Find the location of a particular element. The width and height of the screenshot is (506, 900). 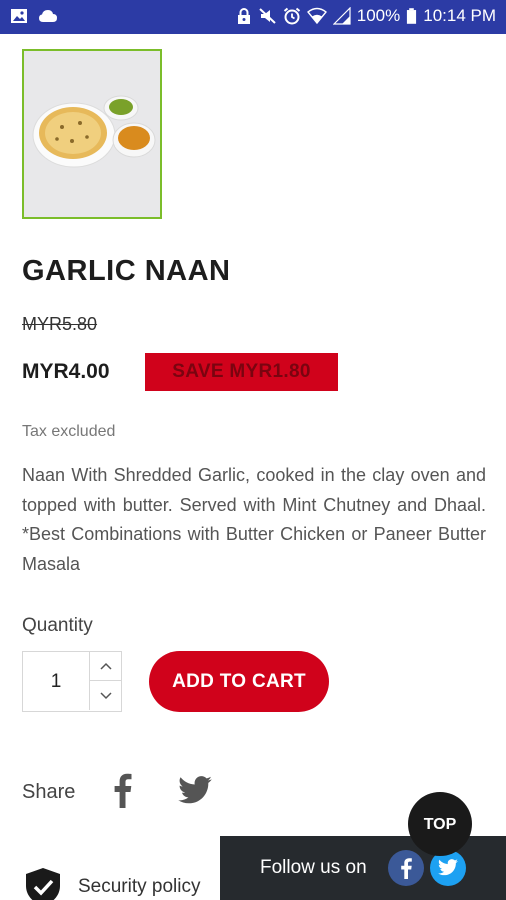

follow-us-label: Follow us on is located at coordinates (313, 867).